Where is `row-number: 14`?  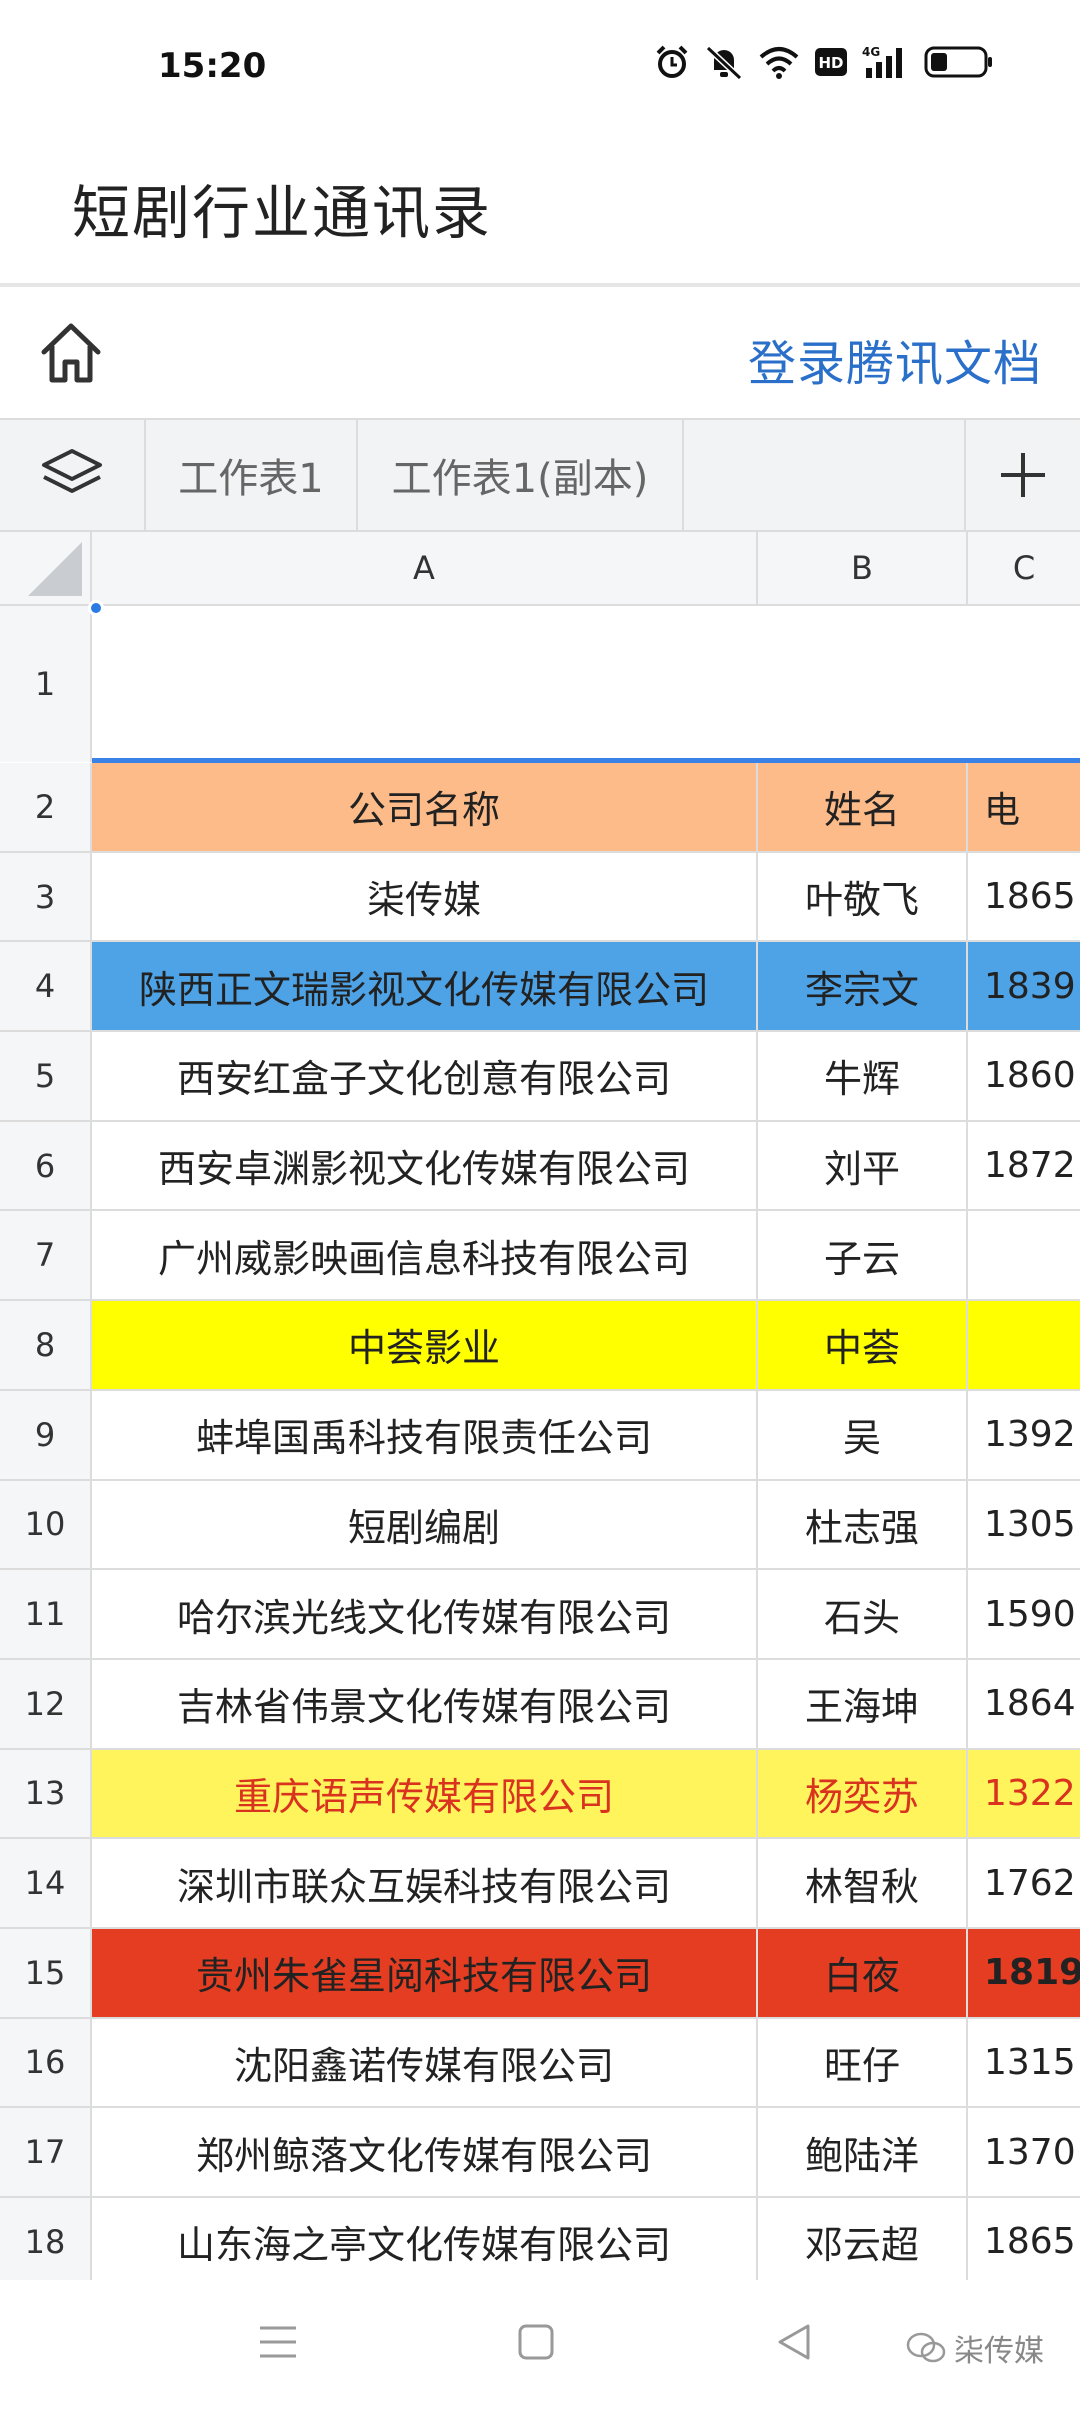 row-number: 14 is located at coordinates (46, 1883).